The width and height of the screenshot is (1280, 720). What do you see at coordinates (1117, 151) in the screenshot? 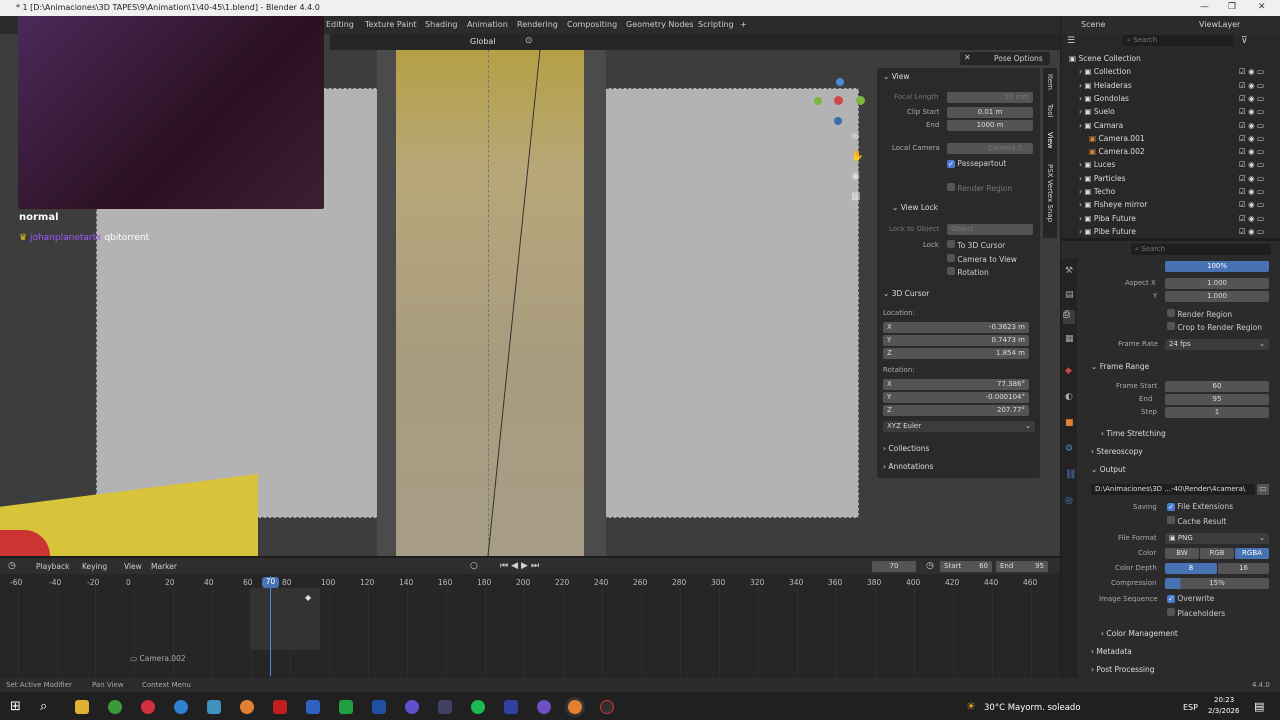
I see `outliner-row: ▣ Camera.002` at bounding box center [1117, 151].